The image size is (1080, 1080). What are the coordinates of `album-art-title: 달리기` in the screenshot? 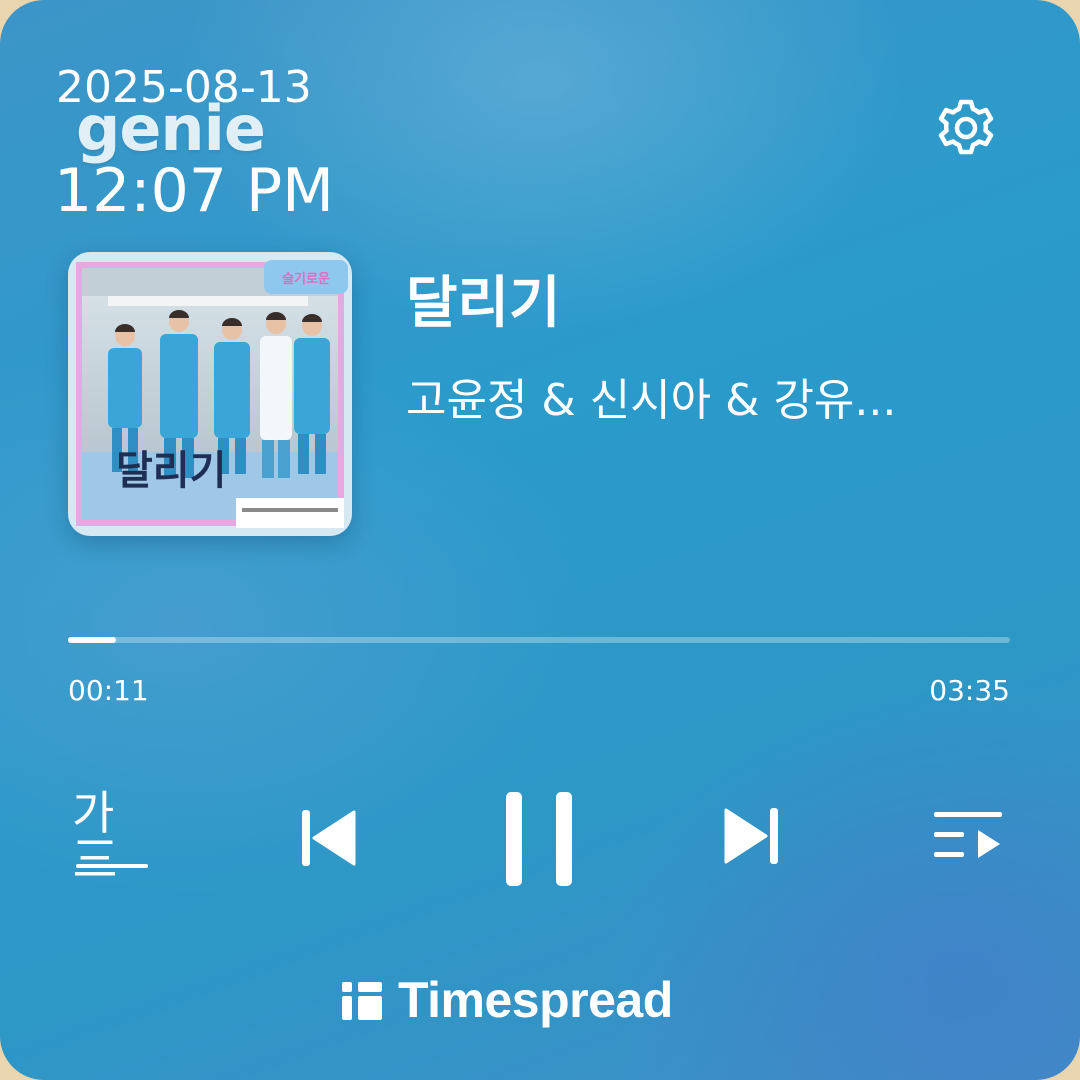 It's located at (171, 471).